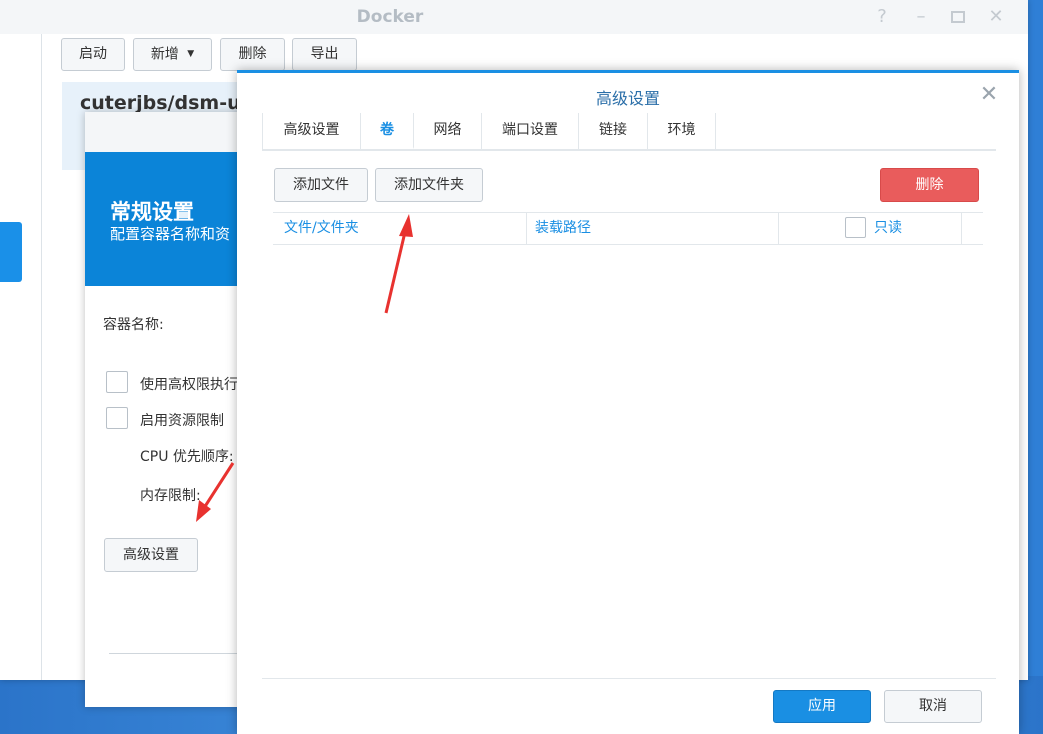 This screenshot has width=1043, height=734. I want to click on advanced-settings-button: 高级设置, so click(151, 555).